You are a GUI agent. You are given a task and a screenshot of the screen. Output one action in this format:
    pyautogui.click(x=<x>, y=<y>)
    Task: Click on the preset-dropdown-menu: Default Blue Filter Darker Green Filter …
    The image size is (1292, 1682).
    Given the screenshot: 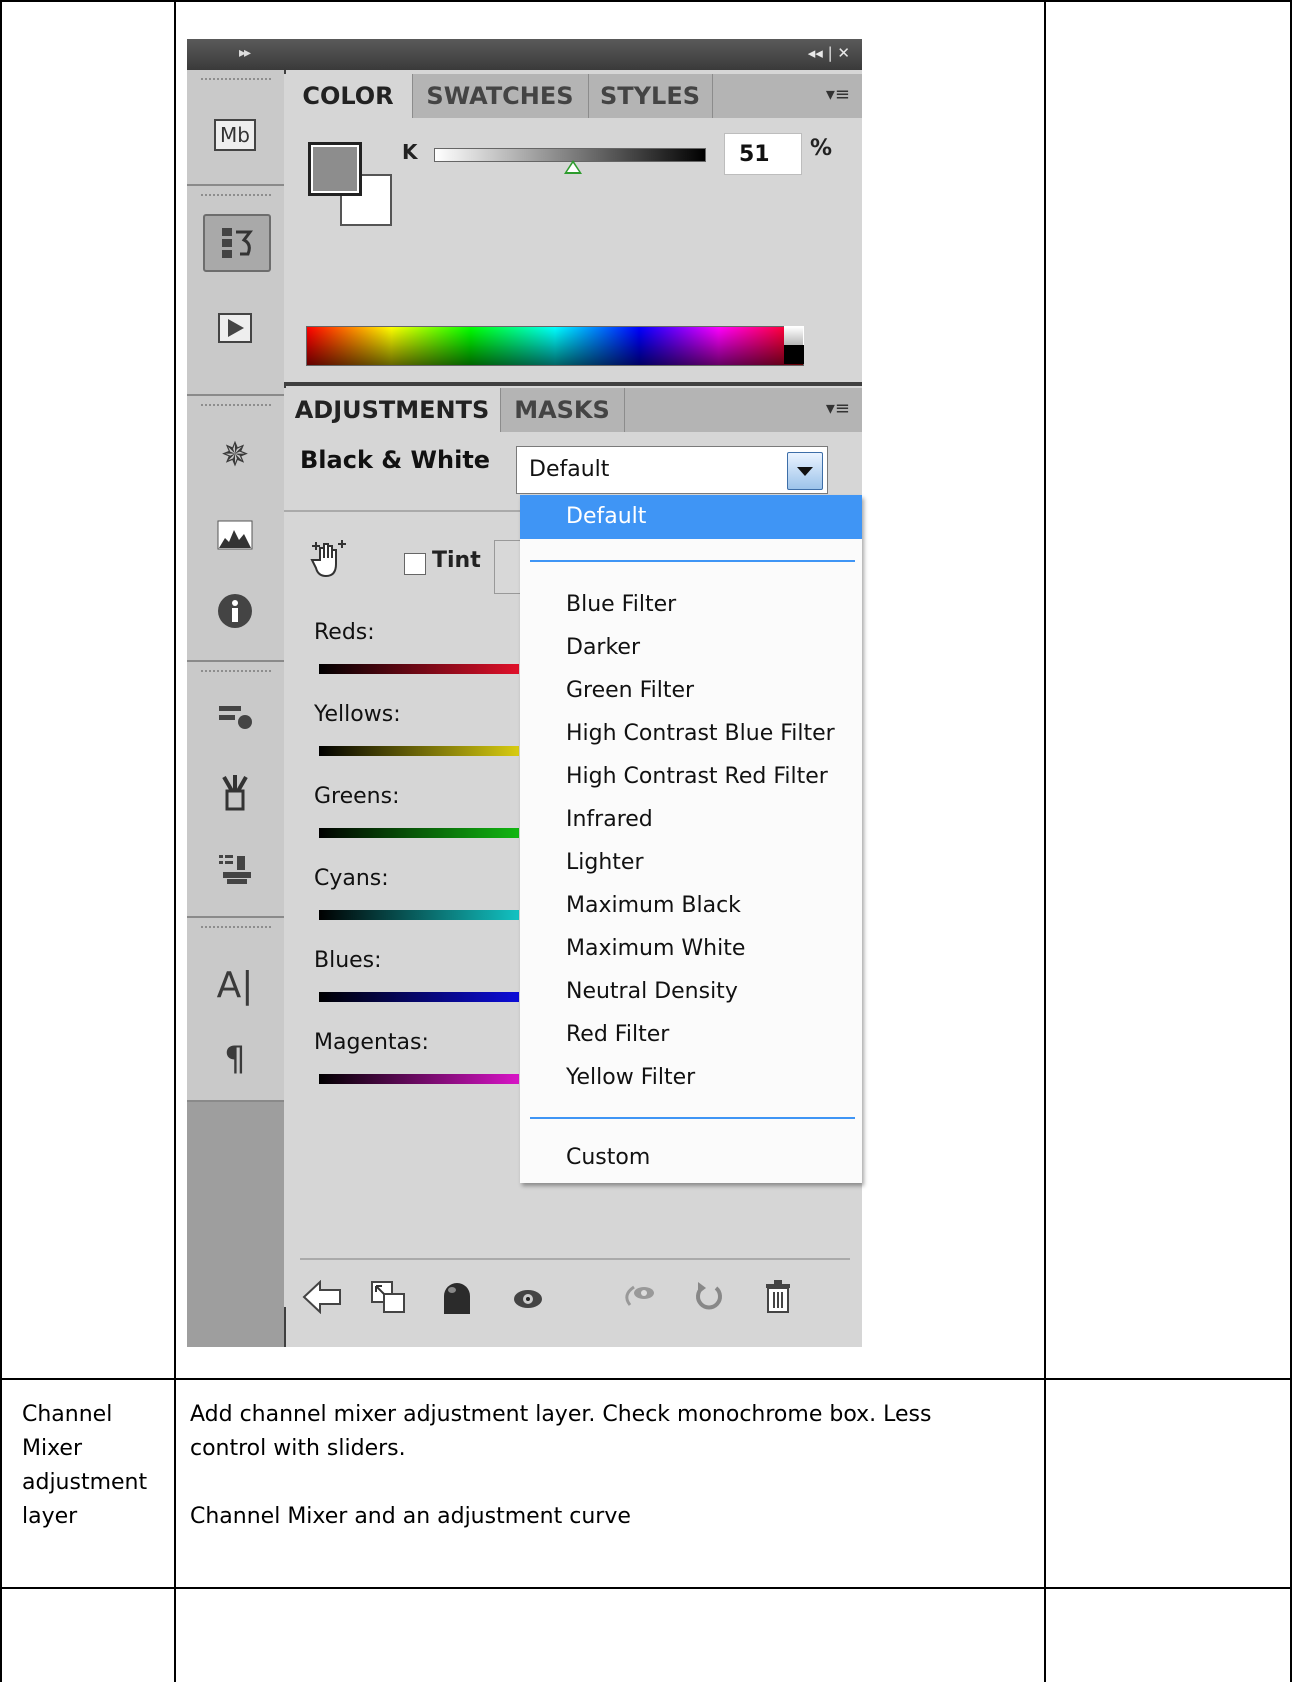 What is the action you would take?
    pyautogui.click(x=691, y=839)
    